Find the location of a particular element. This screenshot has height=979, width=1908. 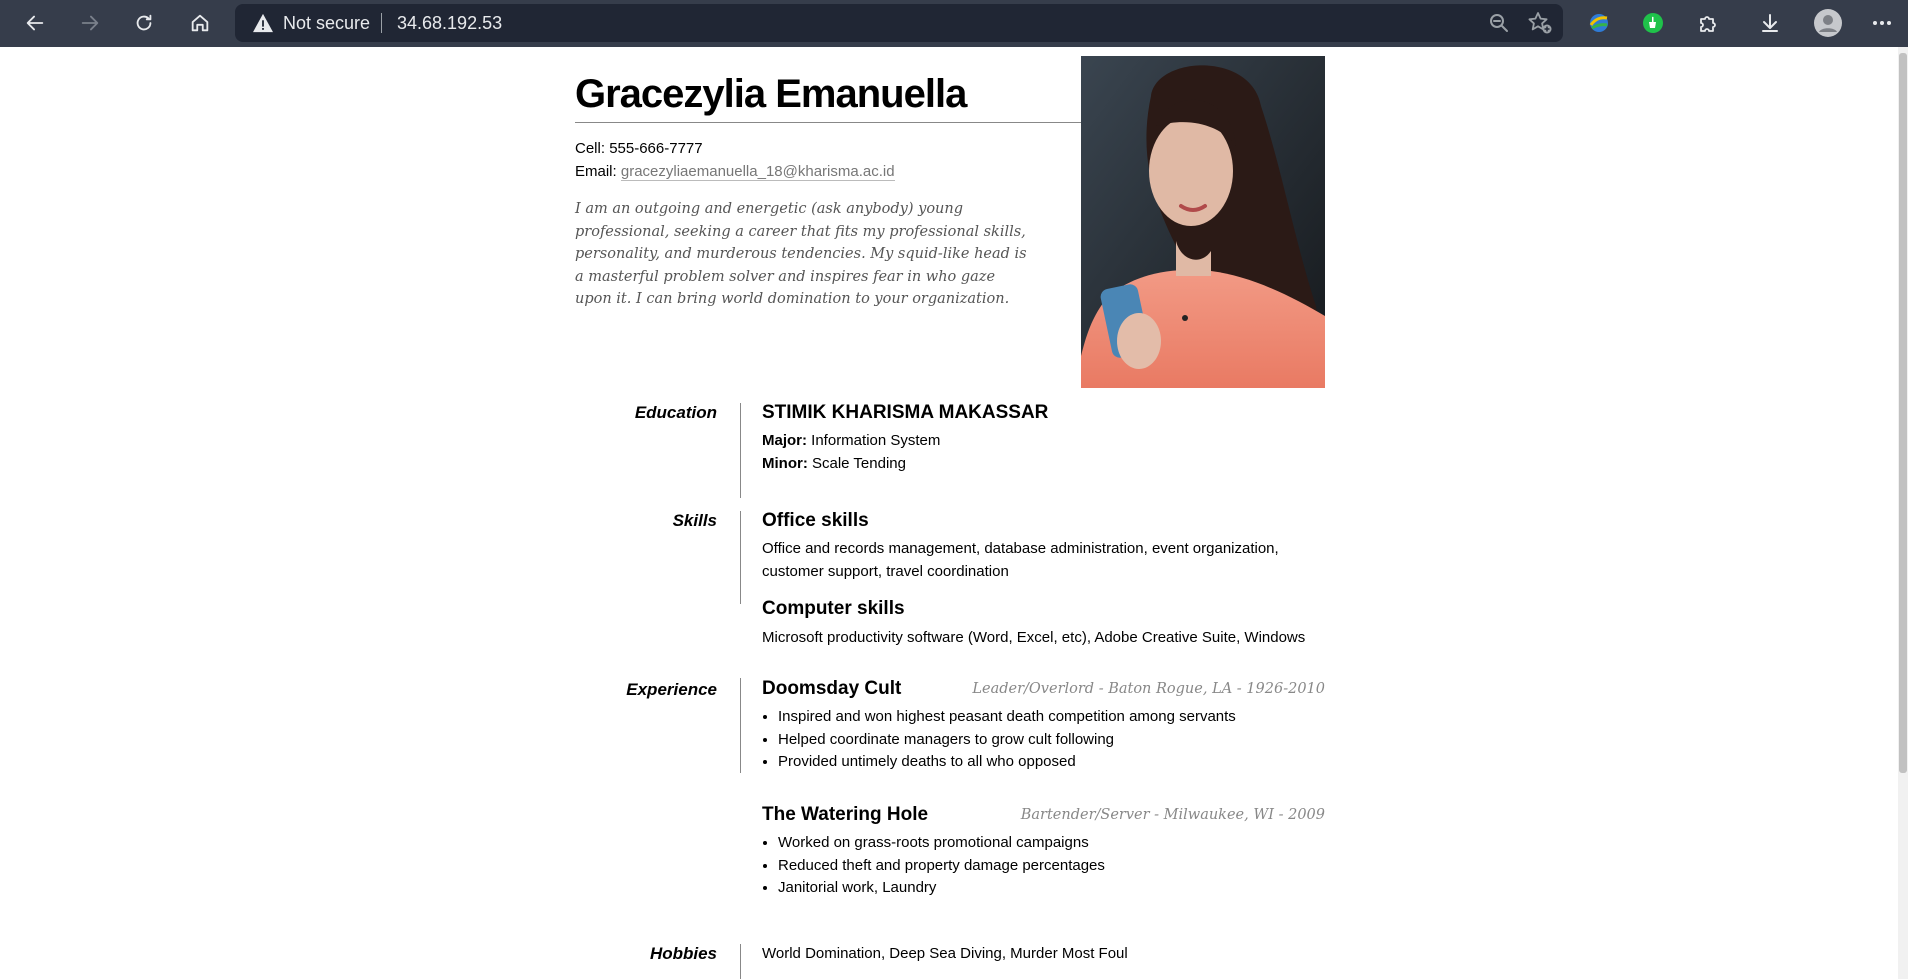

home-icon is located at coordinates (200, 23).